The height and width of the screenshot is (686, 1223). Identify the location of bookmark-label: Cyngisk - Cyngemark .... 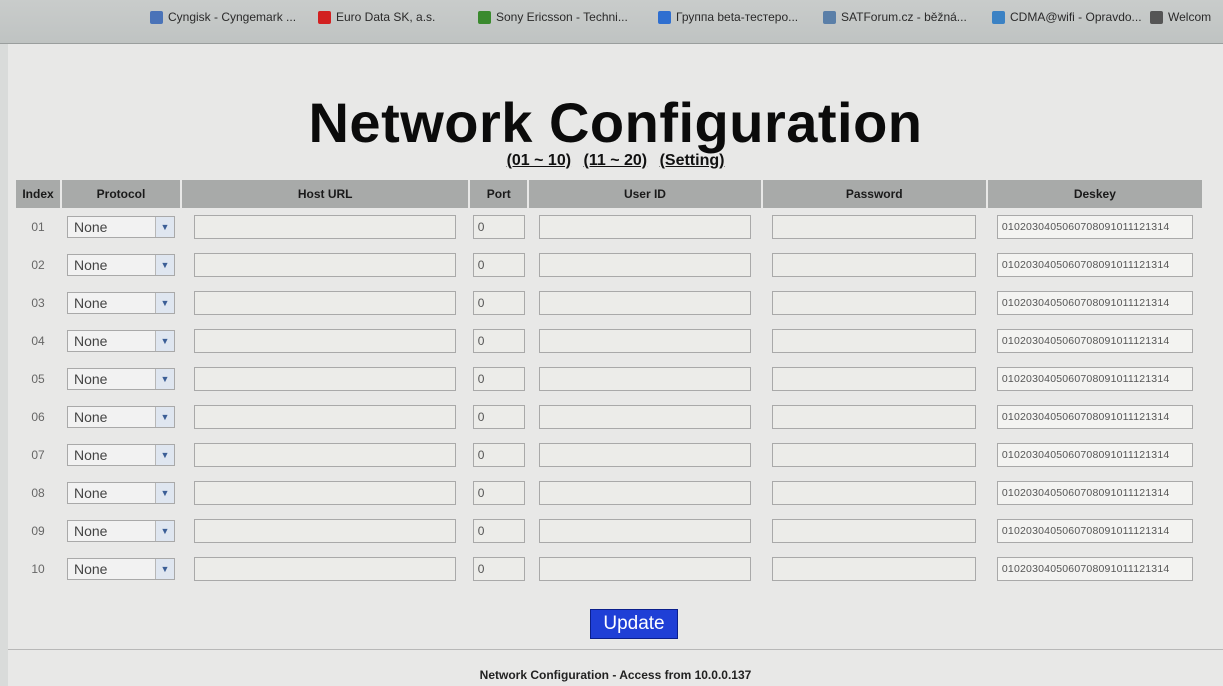
(232, 17).